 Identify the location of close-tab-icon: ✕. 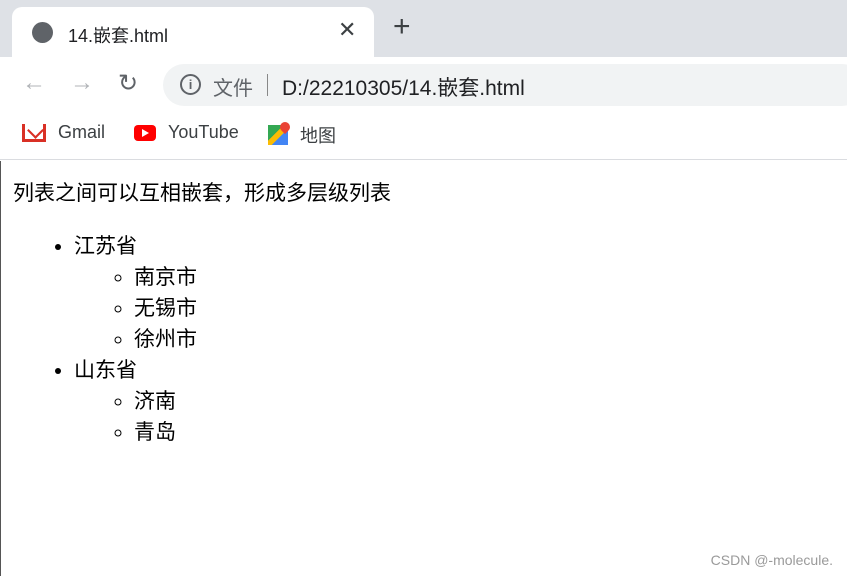
(347, 30).